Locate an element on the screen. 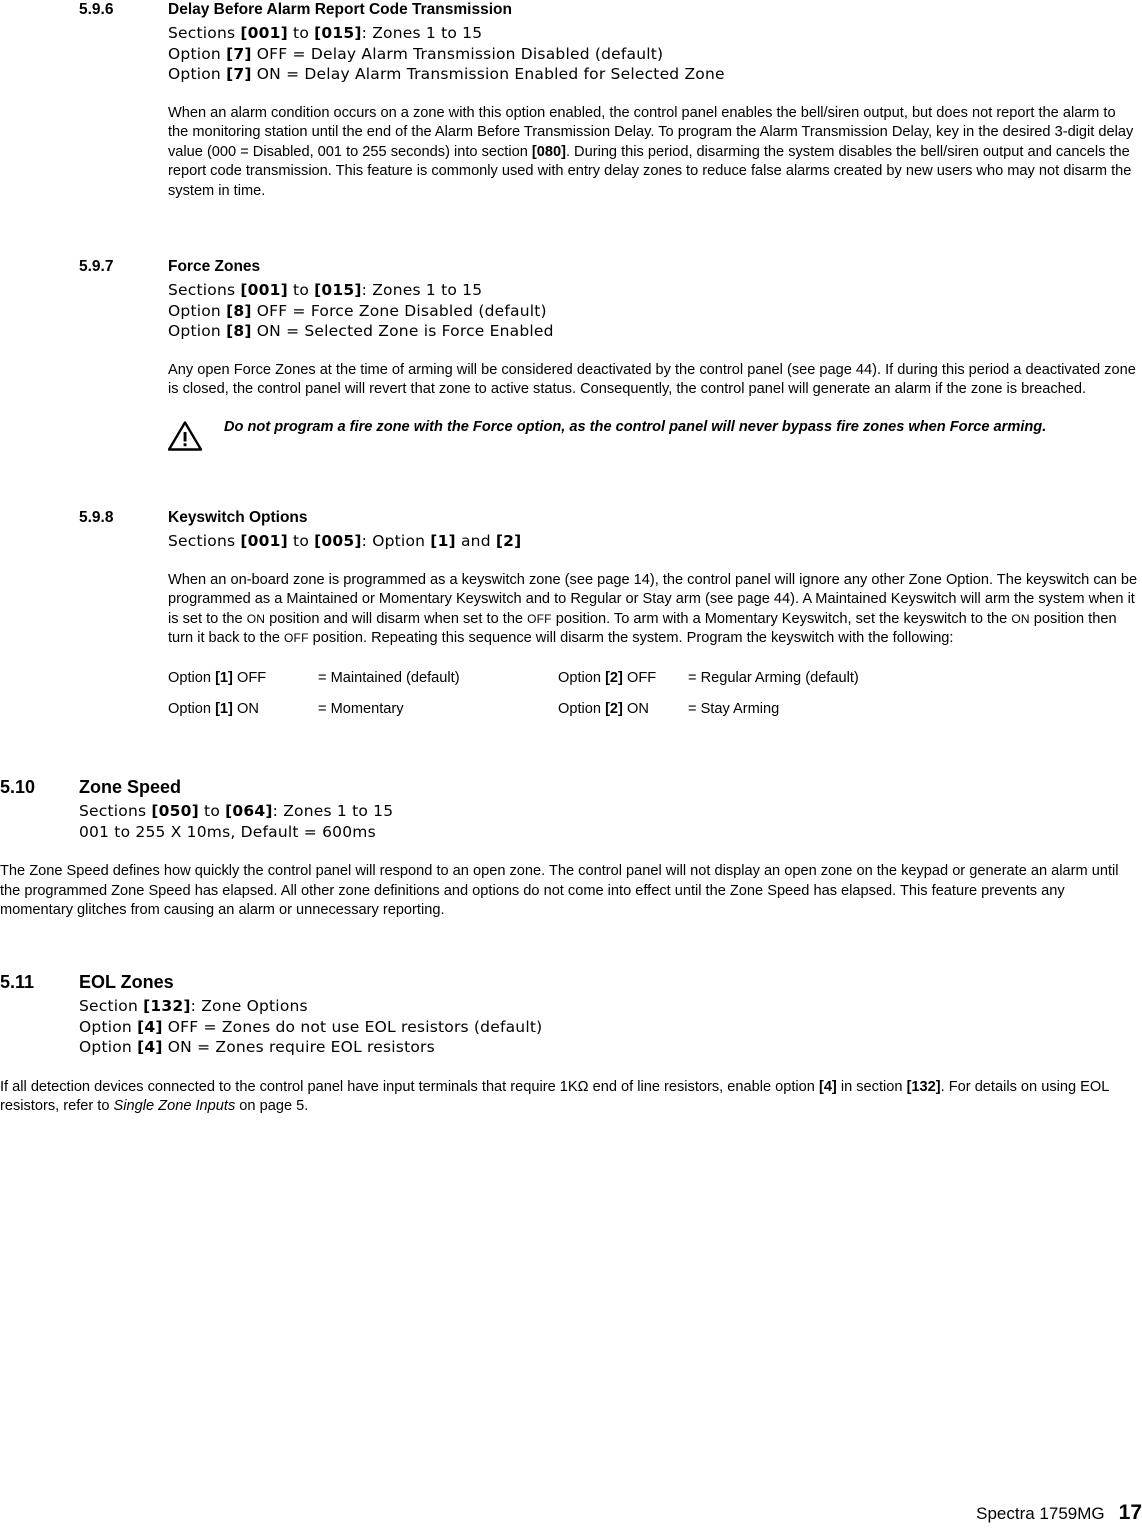 The height and width of the screenshot is (1539, 1142). para-part-2: end of line resistors, enable option is located at coordinates (703, 1086).